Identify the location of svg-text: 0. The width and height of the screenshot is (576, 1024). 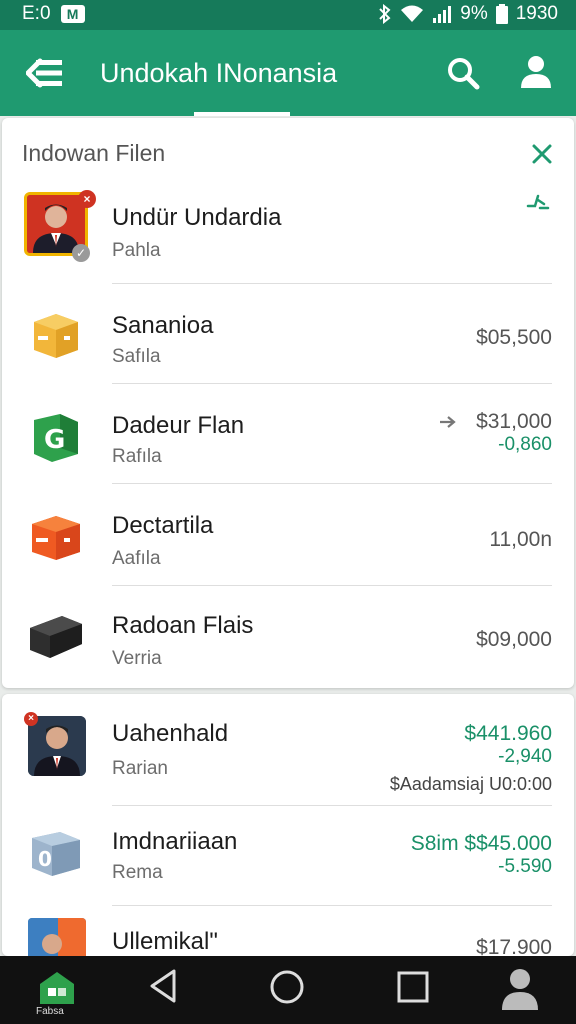
(45, 859).